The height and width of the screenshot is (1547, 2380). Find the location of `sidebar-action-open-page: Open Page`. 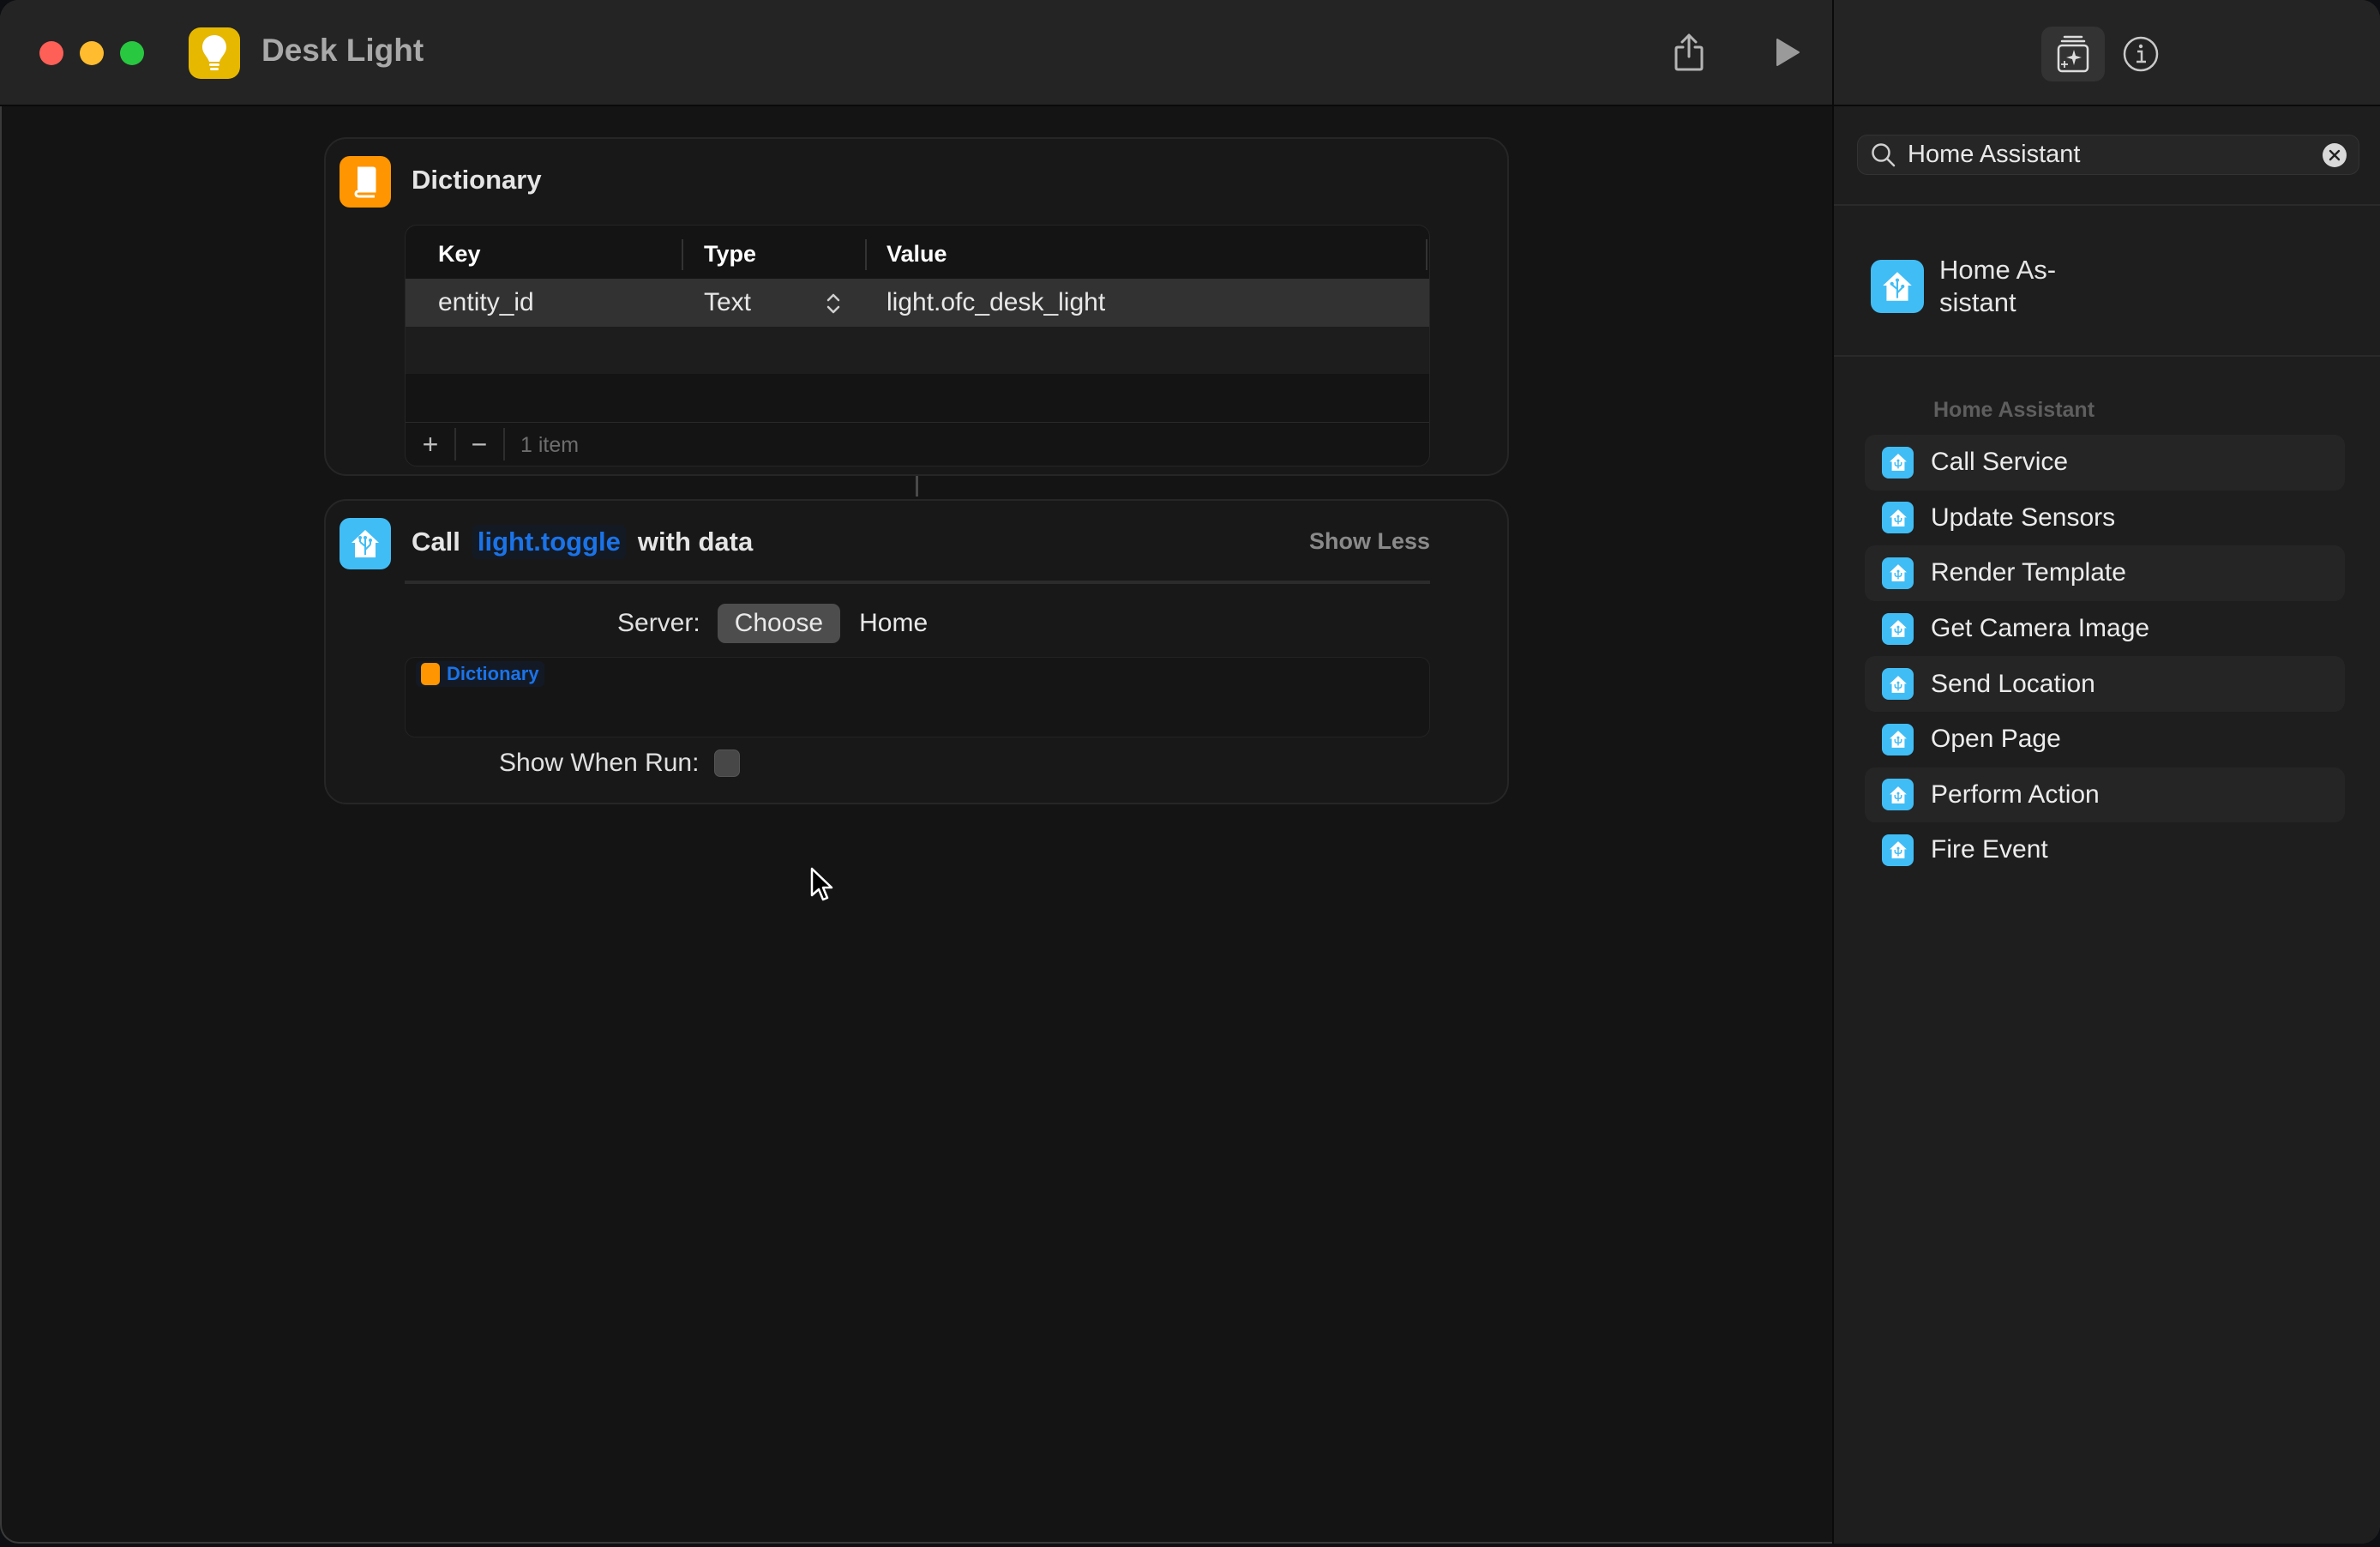

sidebar-action-open-page: Open Page is located at coordinates (2105, 740).